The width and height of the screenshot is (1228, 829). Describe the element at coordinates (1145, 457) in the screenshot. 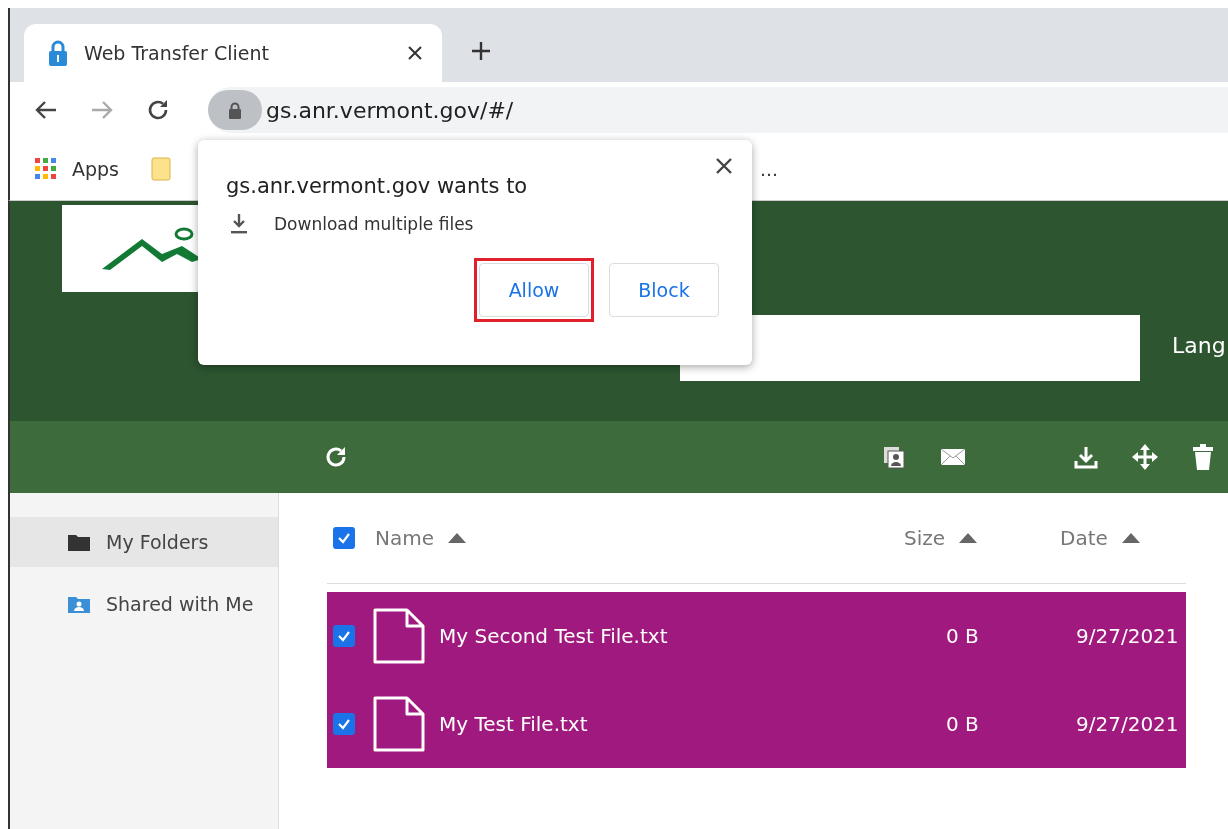

I see `move-icon` at that location.